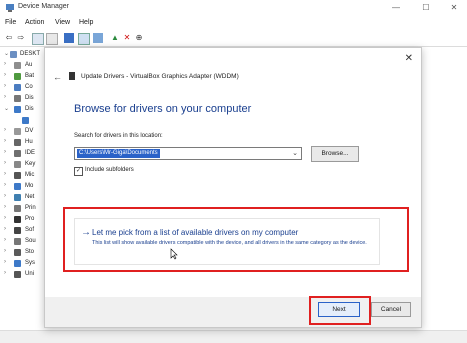 The height and width of the screenshot is (343, 467). I want to click on dvd-icon, so click(17, 131).